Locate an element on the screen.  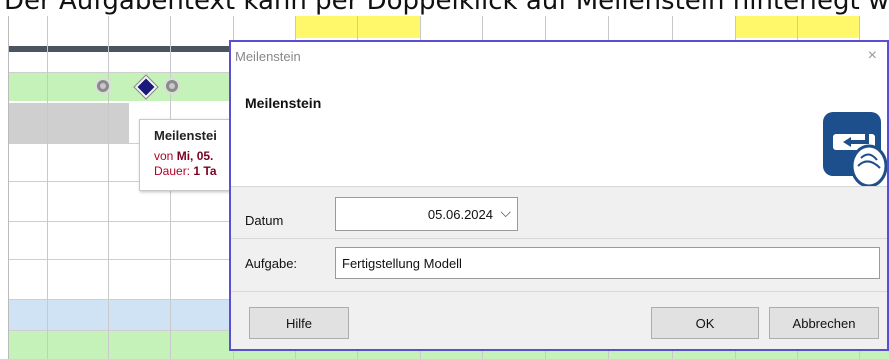
task-value: Fertigstellung Modell is located at coordinates (402, 263).